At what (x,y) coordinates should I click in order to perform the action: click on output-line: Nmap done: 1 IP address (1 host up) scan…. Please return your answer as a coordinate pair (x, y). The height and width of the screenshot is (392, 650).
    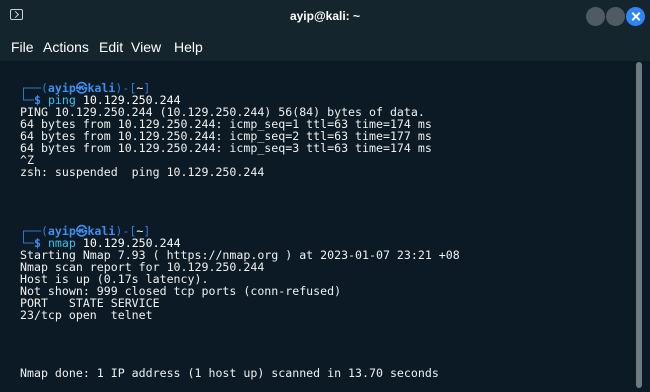
    Looking at the image, I should click on (229, 373).